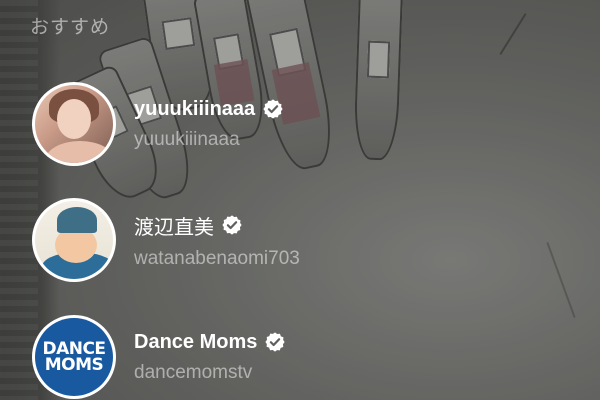 This screenshot has height=400, width=600. What do you see at coordinates (194, 109) in the screenshot?
I see `account-name: yuuukiiinaaa` at bounding box center [194, 109].